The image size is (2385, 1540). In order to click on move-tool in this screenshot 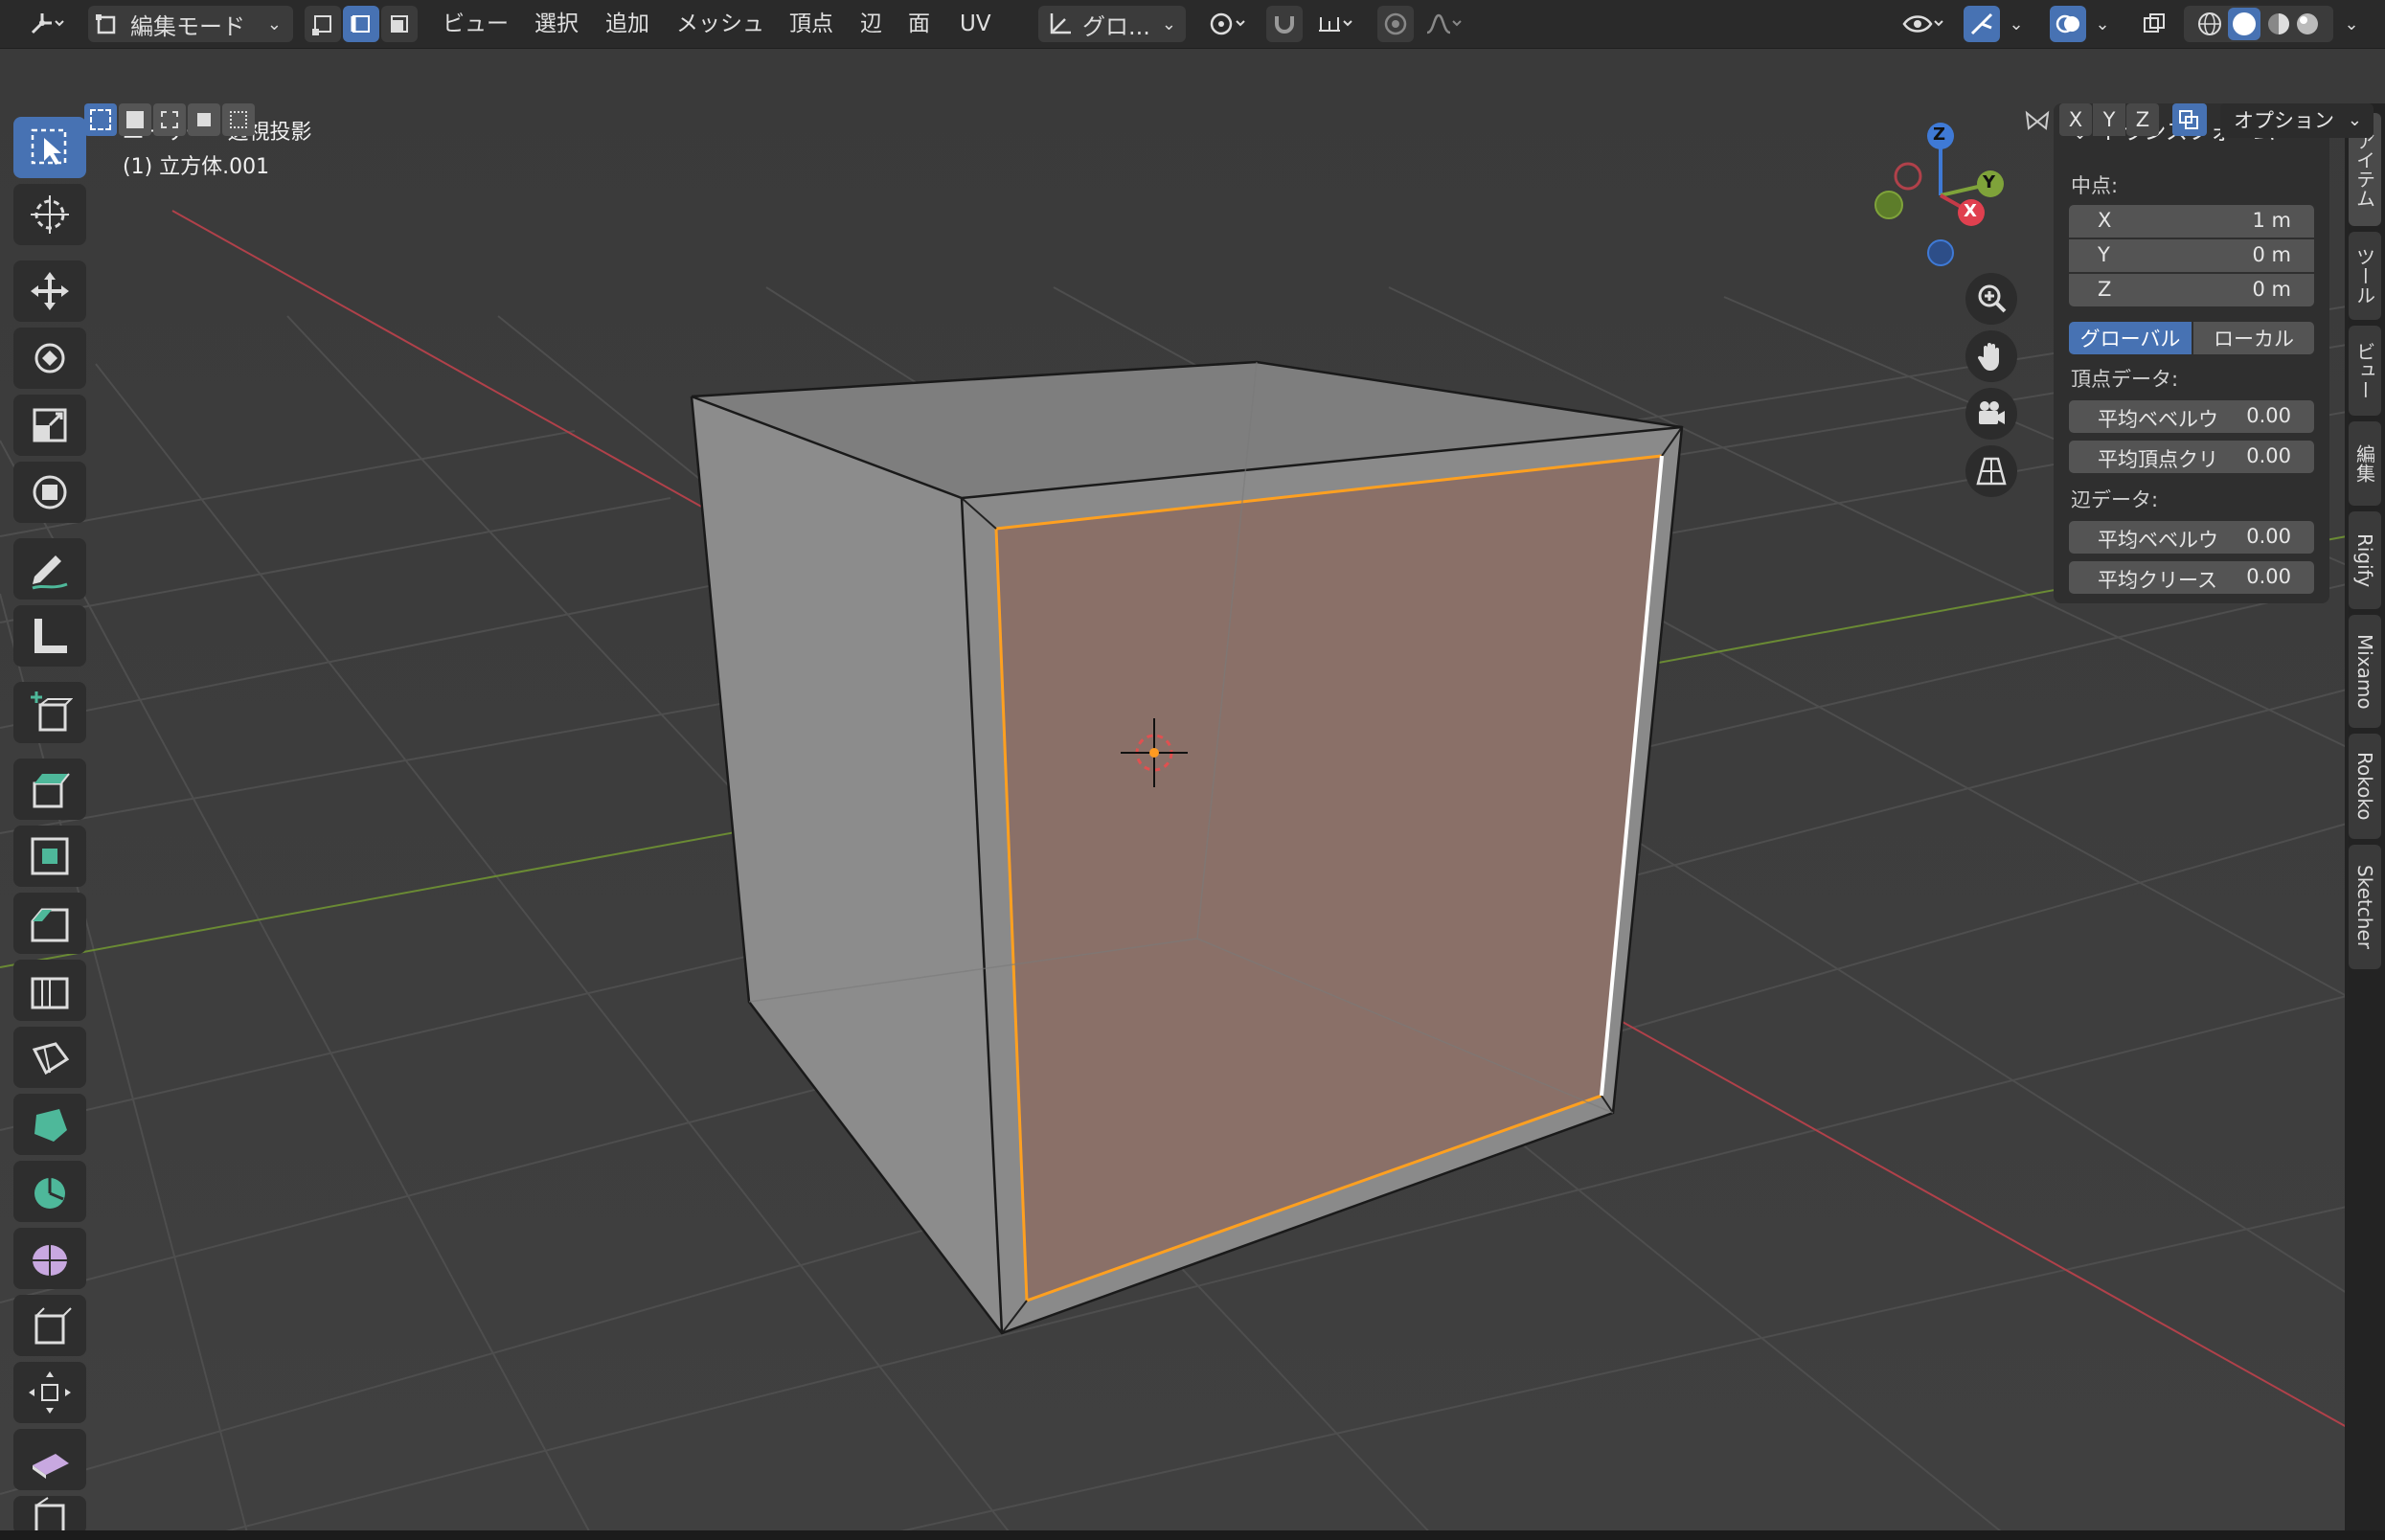, I will do `click(49, 291)`.